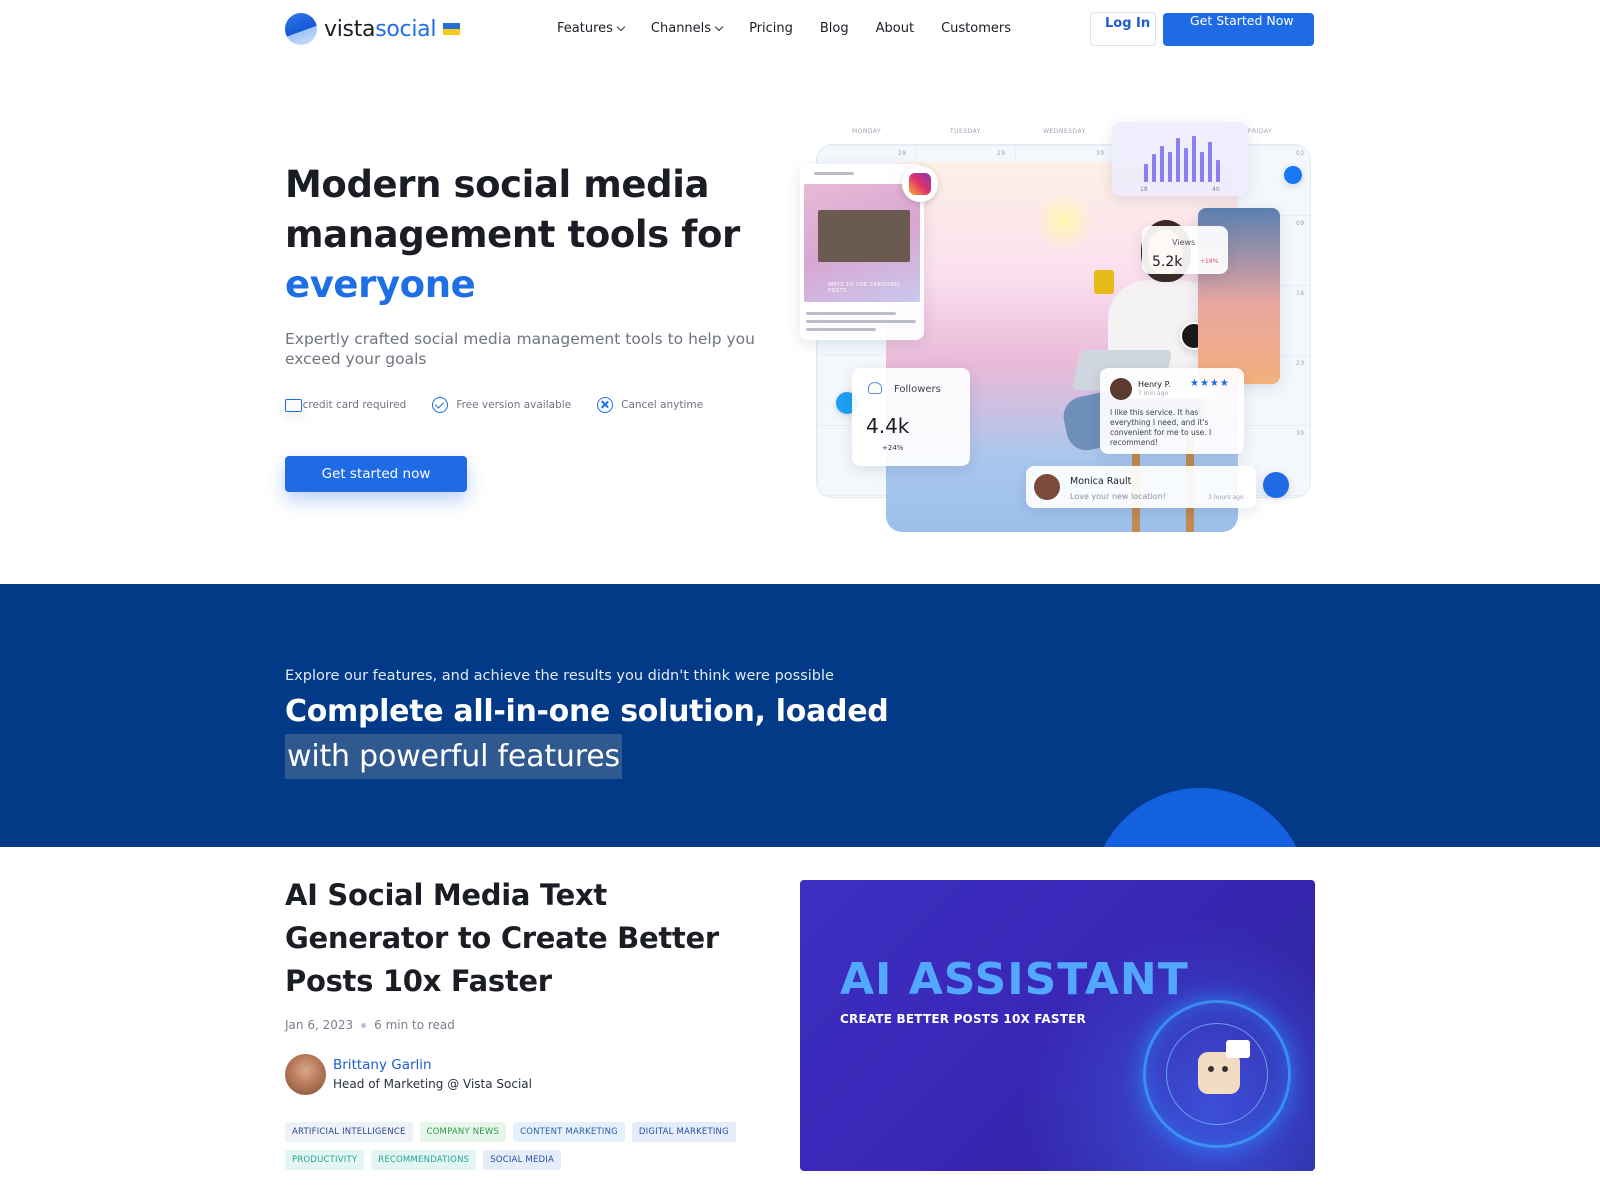 This screenshot has height=1200, width=1600. Describe the element at coordinates (452, 29) in the screenshot. I see `ukraine-flag-icon` at that location.